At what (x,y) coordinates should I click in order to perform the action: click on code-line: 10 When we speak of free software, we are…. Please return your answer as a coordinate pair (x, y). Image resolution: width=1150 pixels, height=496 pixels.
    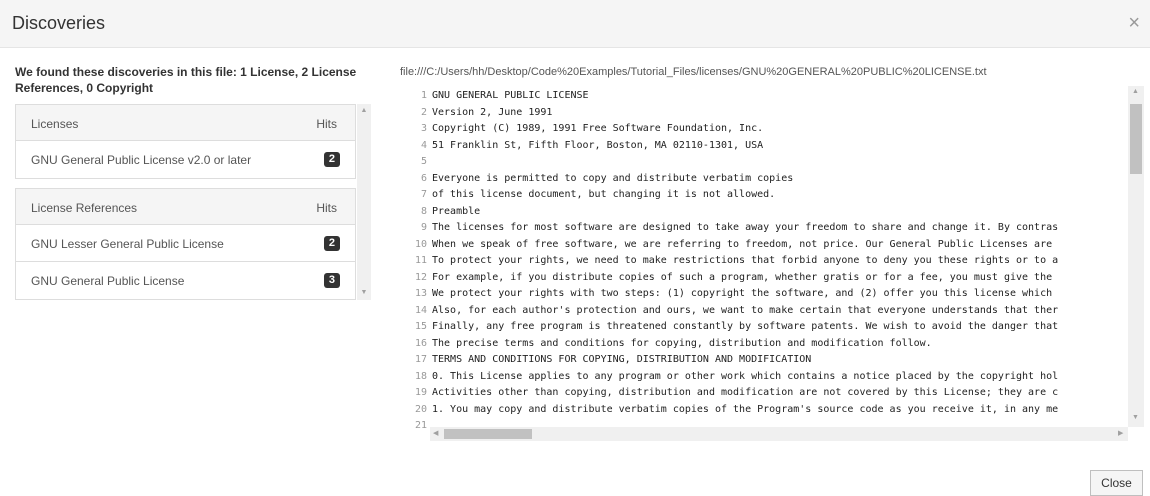
    Looking at the image, I should click on (770, 245).